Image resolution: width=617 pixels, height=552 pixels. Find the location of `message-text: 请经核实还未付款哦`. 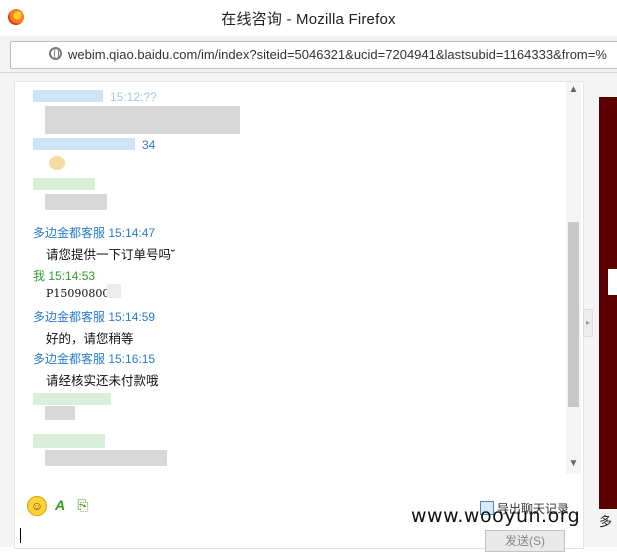

message-text: 请经核实还未付款哦 is located at coordinates (102, 381).